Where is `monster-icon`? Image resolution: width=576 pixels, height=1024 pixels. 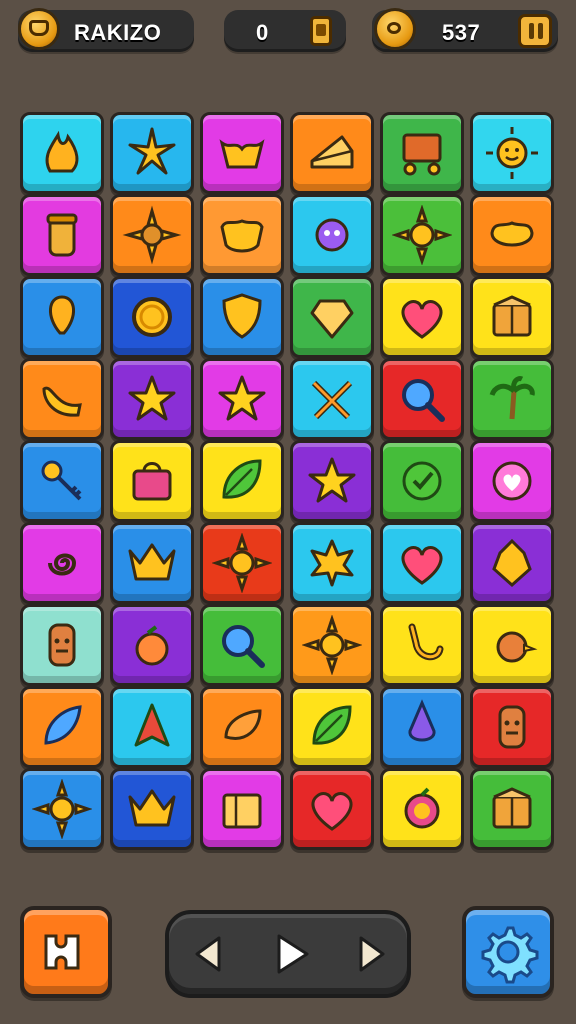 monster-icon is located at coordinates (332, 235).